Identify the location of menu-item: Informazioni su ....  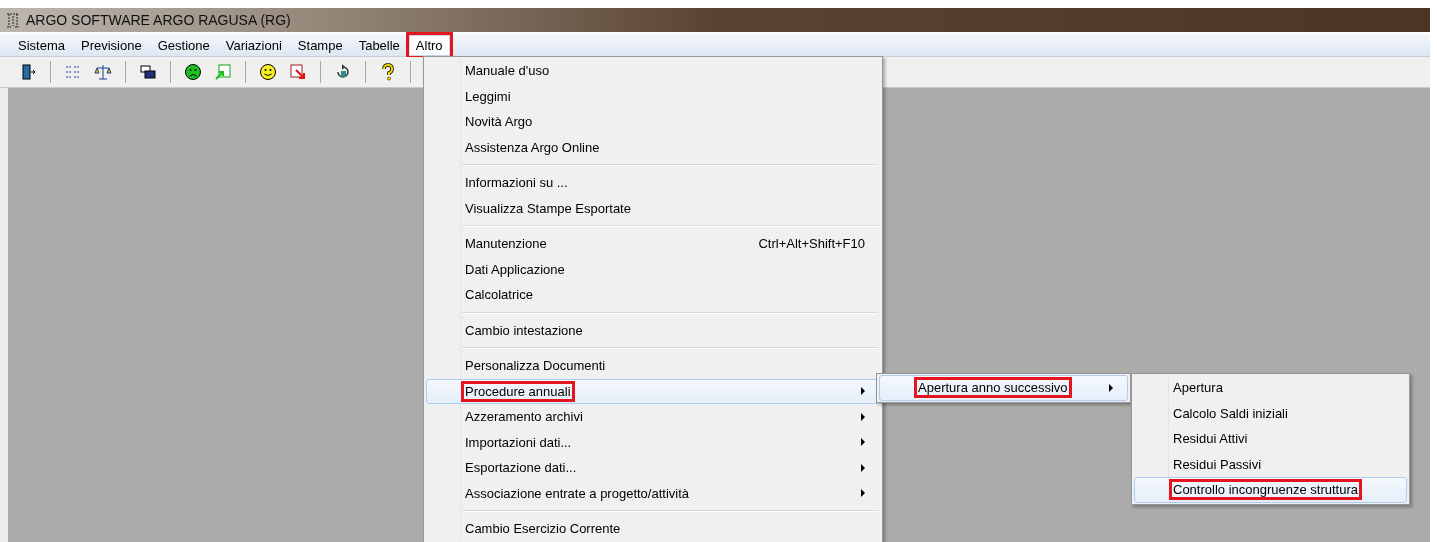
(653, 183).